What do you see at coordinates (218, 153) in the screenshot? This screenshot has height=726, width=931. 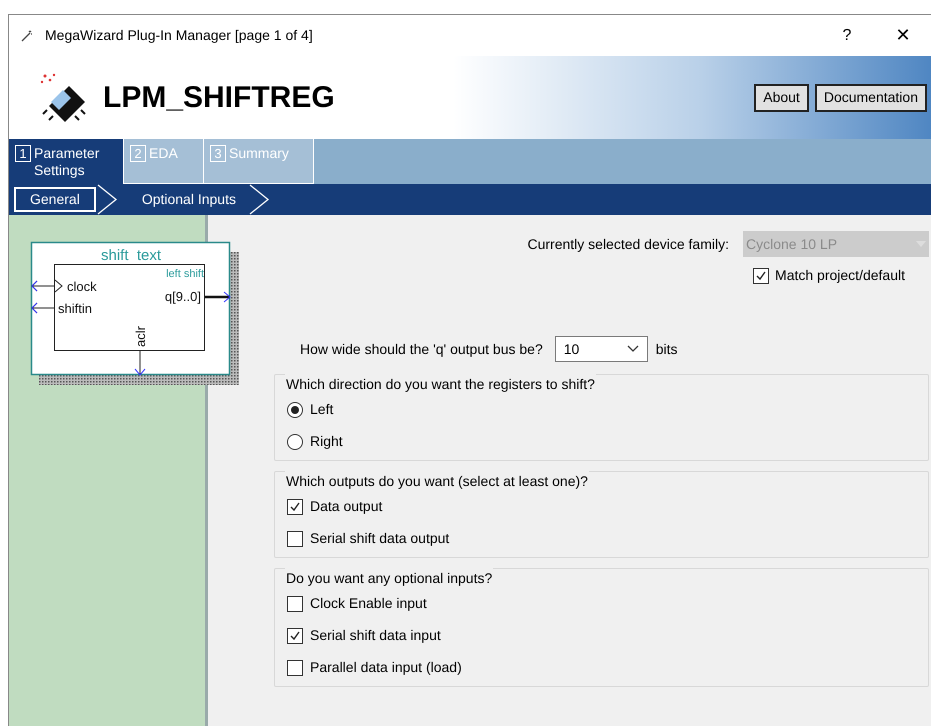 I see `step-number: 3` at bounding box center [218, 153].